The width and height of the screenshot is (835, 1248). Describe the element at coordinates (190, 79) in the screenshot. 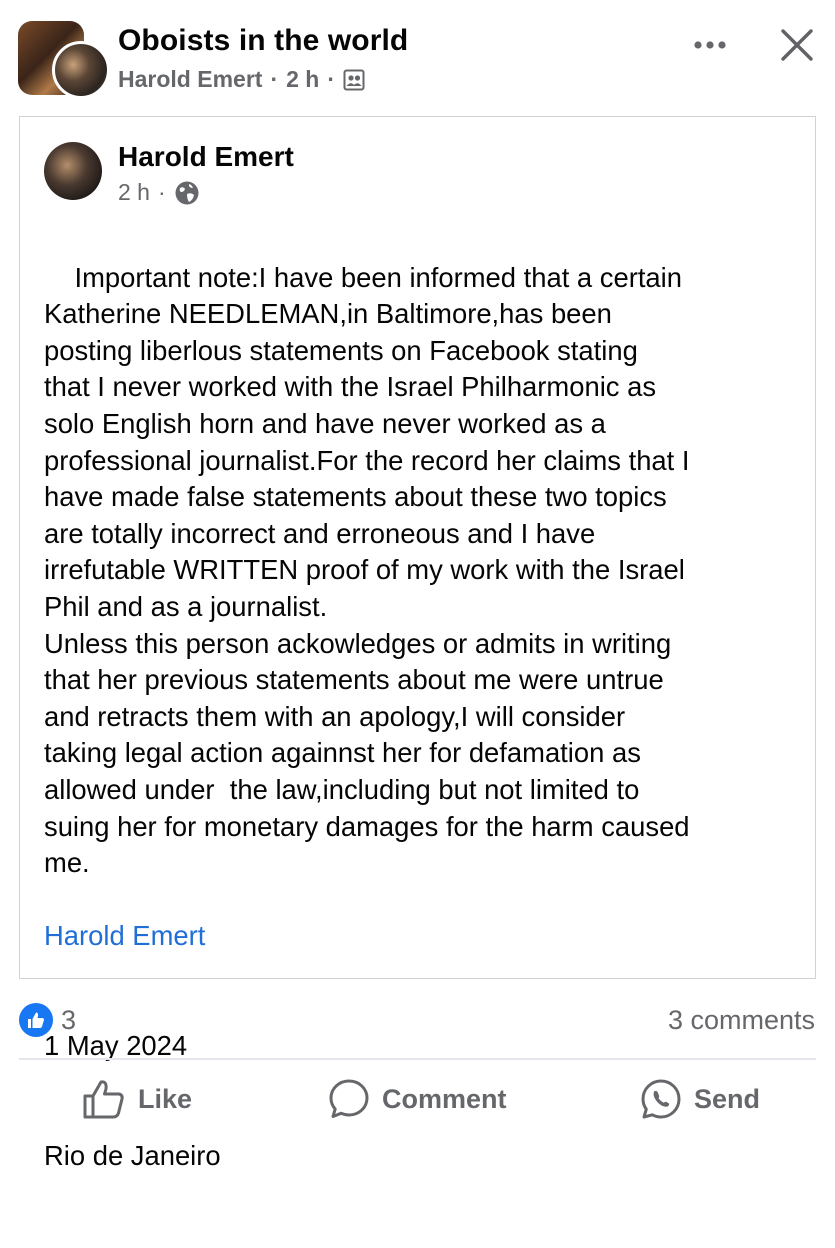

I see `post-author-name: Harold Emert` at that location.